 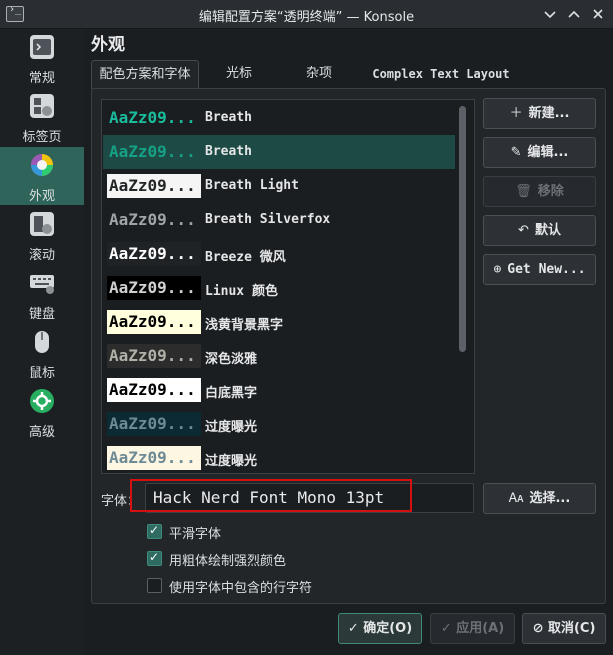 I want to click on list-item: AaZz09... 白底黑字, so click(x=279, y=390).